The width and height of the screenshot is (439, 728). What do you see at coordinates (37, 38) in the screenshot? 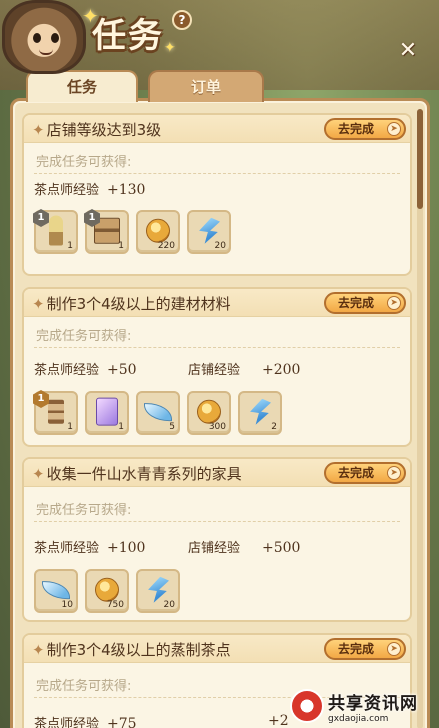
I see `avatar-left-eye` at bounding box center [37, 38].